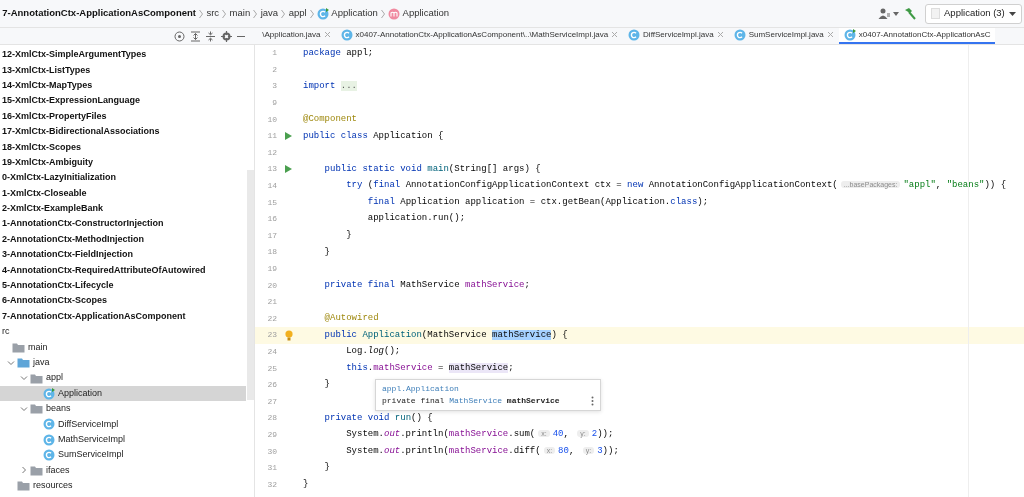 This screenshot has width=1024, height=497. What do you see at coordinates (373, 136) in the screenshot?
I see `code-line: public class Application {` at bounding box center [373, 136].